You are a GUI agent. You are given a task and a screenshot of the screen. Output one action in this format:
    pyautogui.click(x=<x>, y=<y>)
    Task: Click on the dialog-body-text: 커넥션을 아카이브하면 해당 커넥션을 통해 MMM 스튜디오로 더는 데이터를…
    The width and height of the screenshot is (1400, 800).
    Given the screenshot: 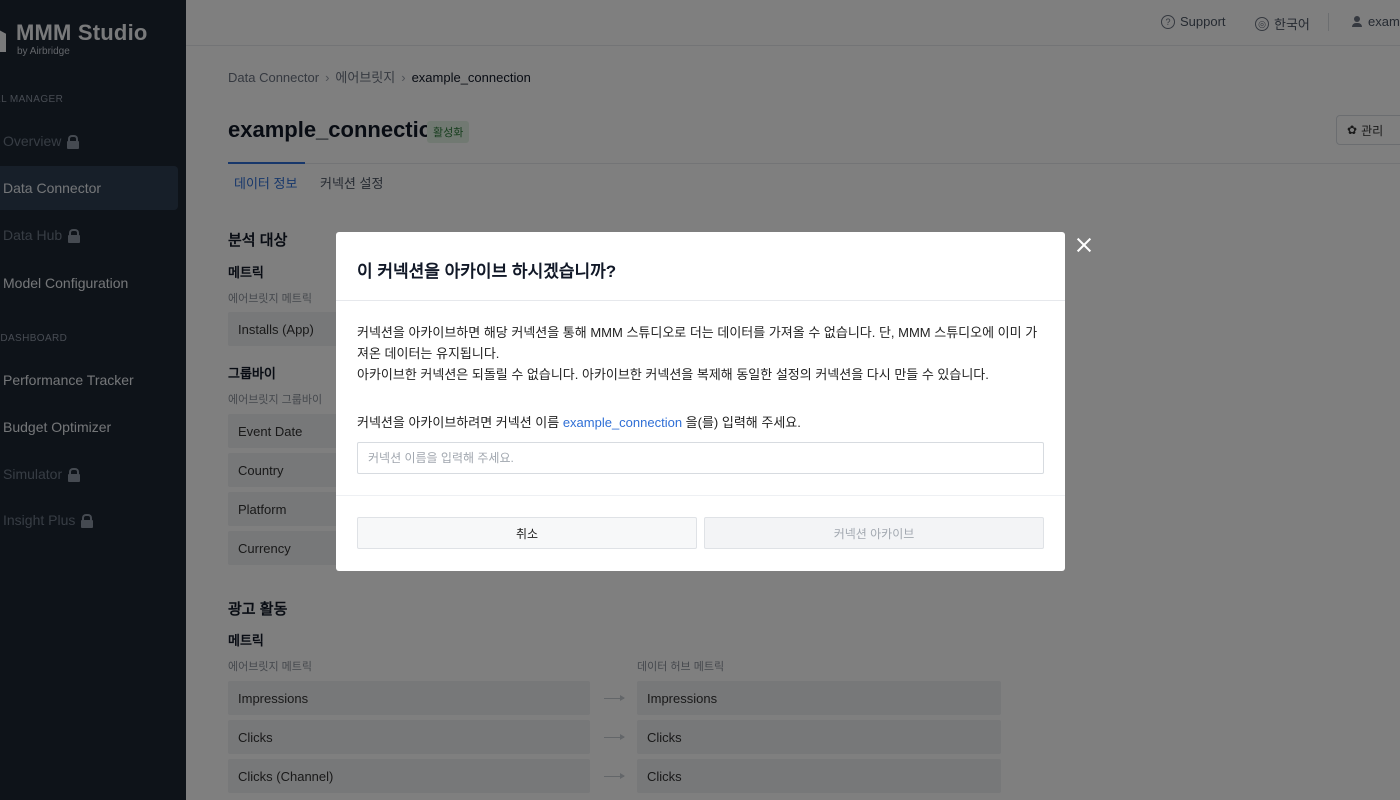 What is the action you would take?
    pyautogui.click(x=697, y=343)
    